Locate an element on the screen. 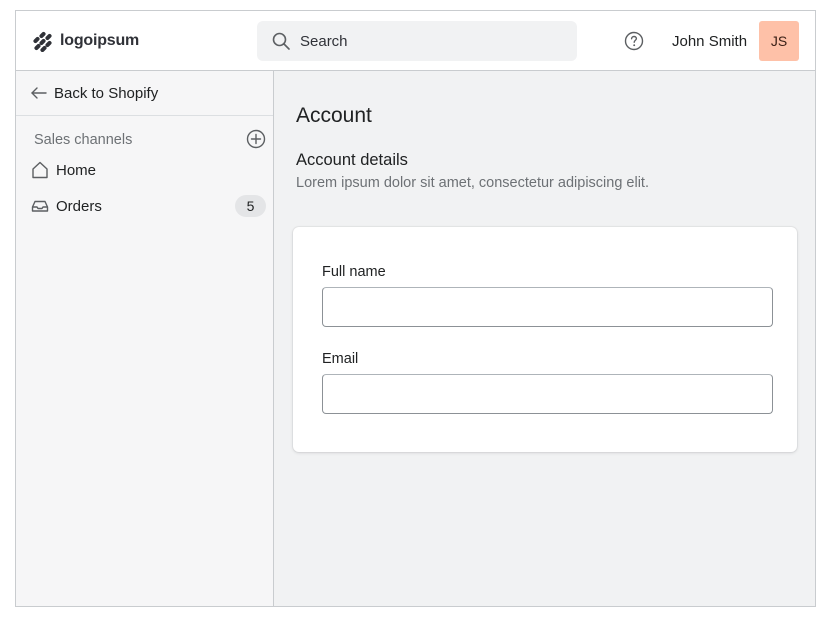  arrow-left-icon is located at coordinates (39, 93).